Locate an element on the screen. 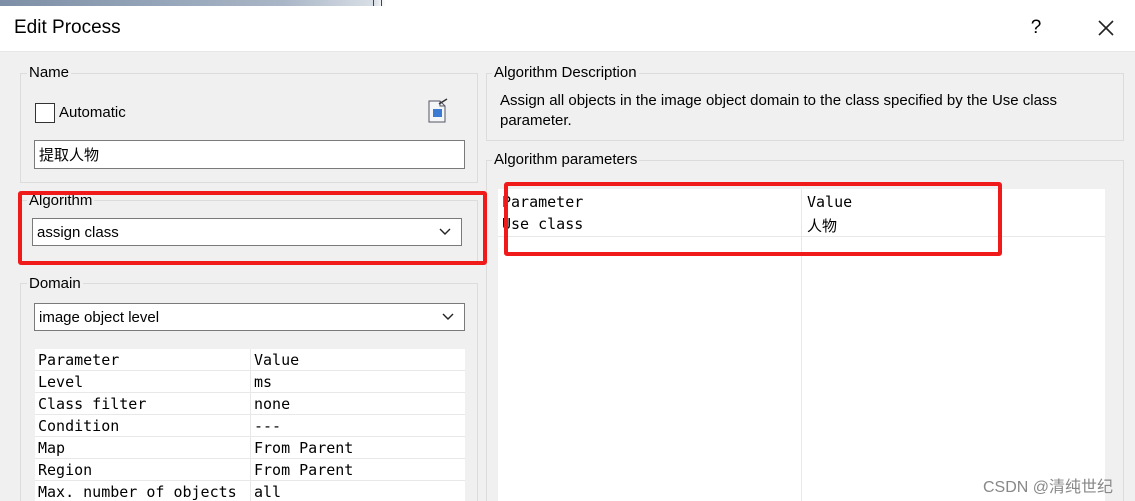  algorithm-description-label: Algorithm Description is located at coordinates (565, 72).